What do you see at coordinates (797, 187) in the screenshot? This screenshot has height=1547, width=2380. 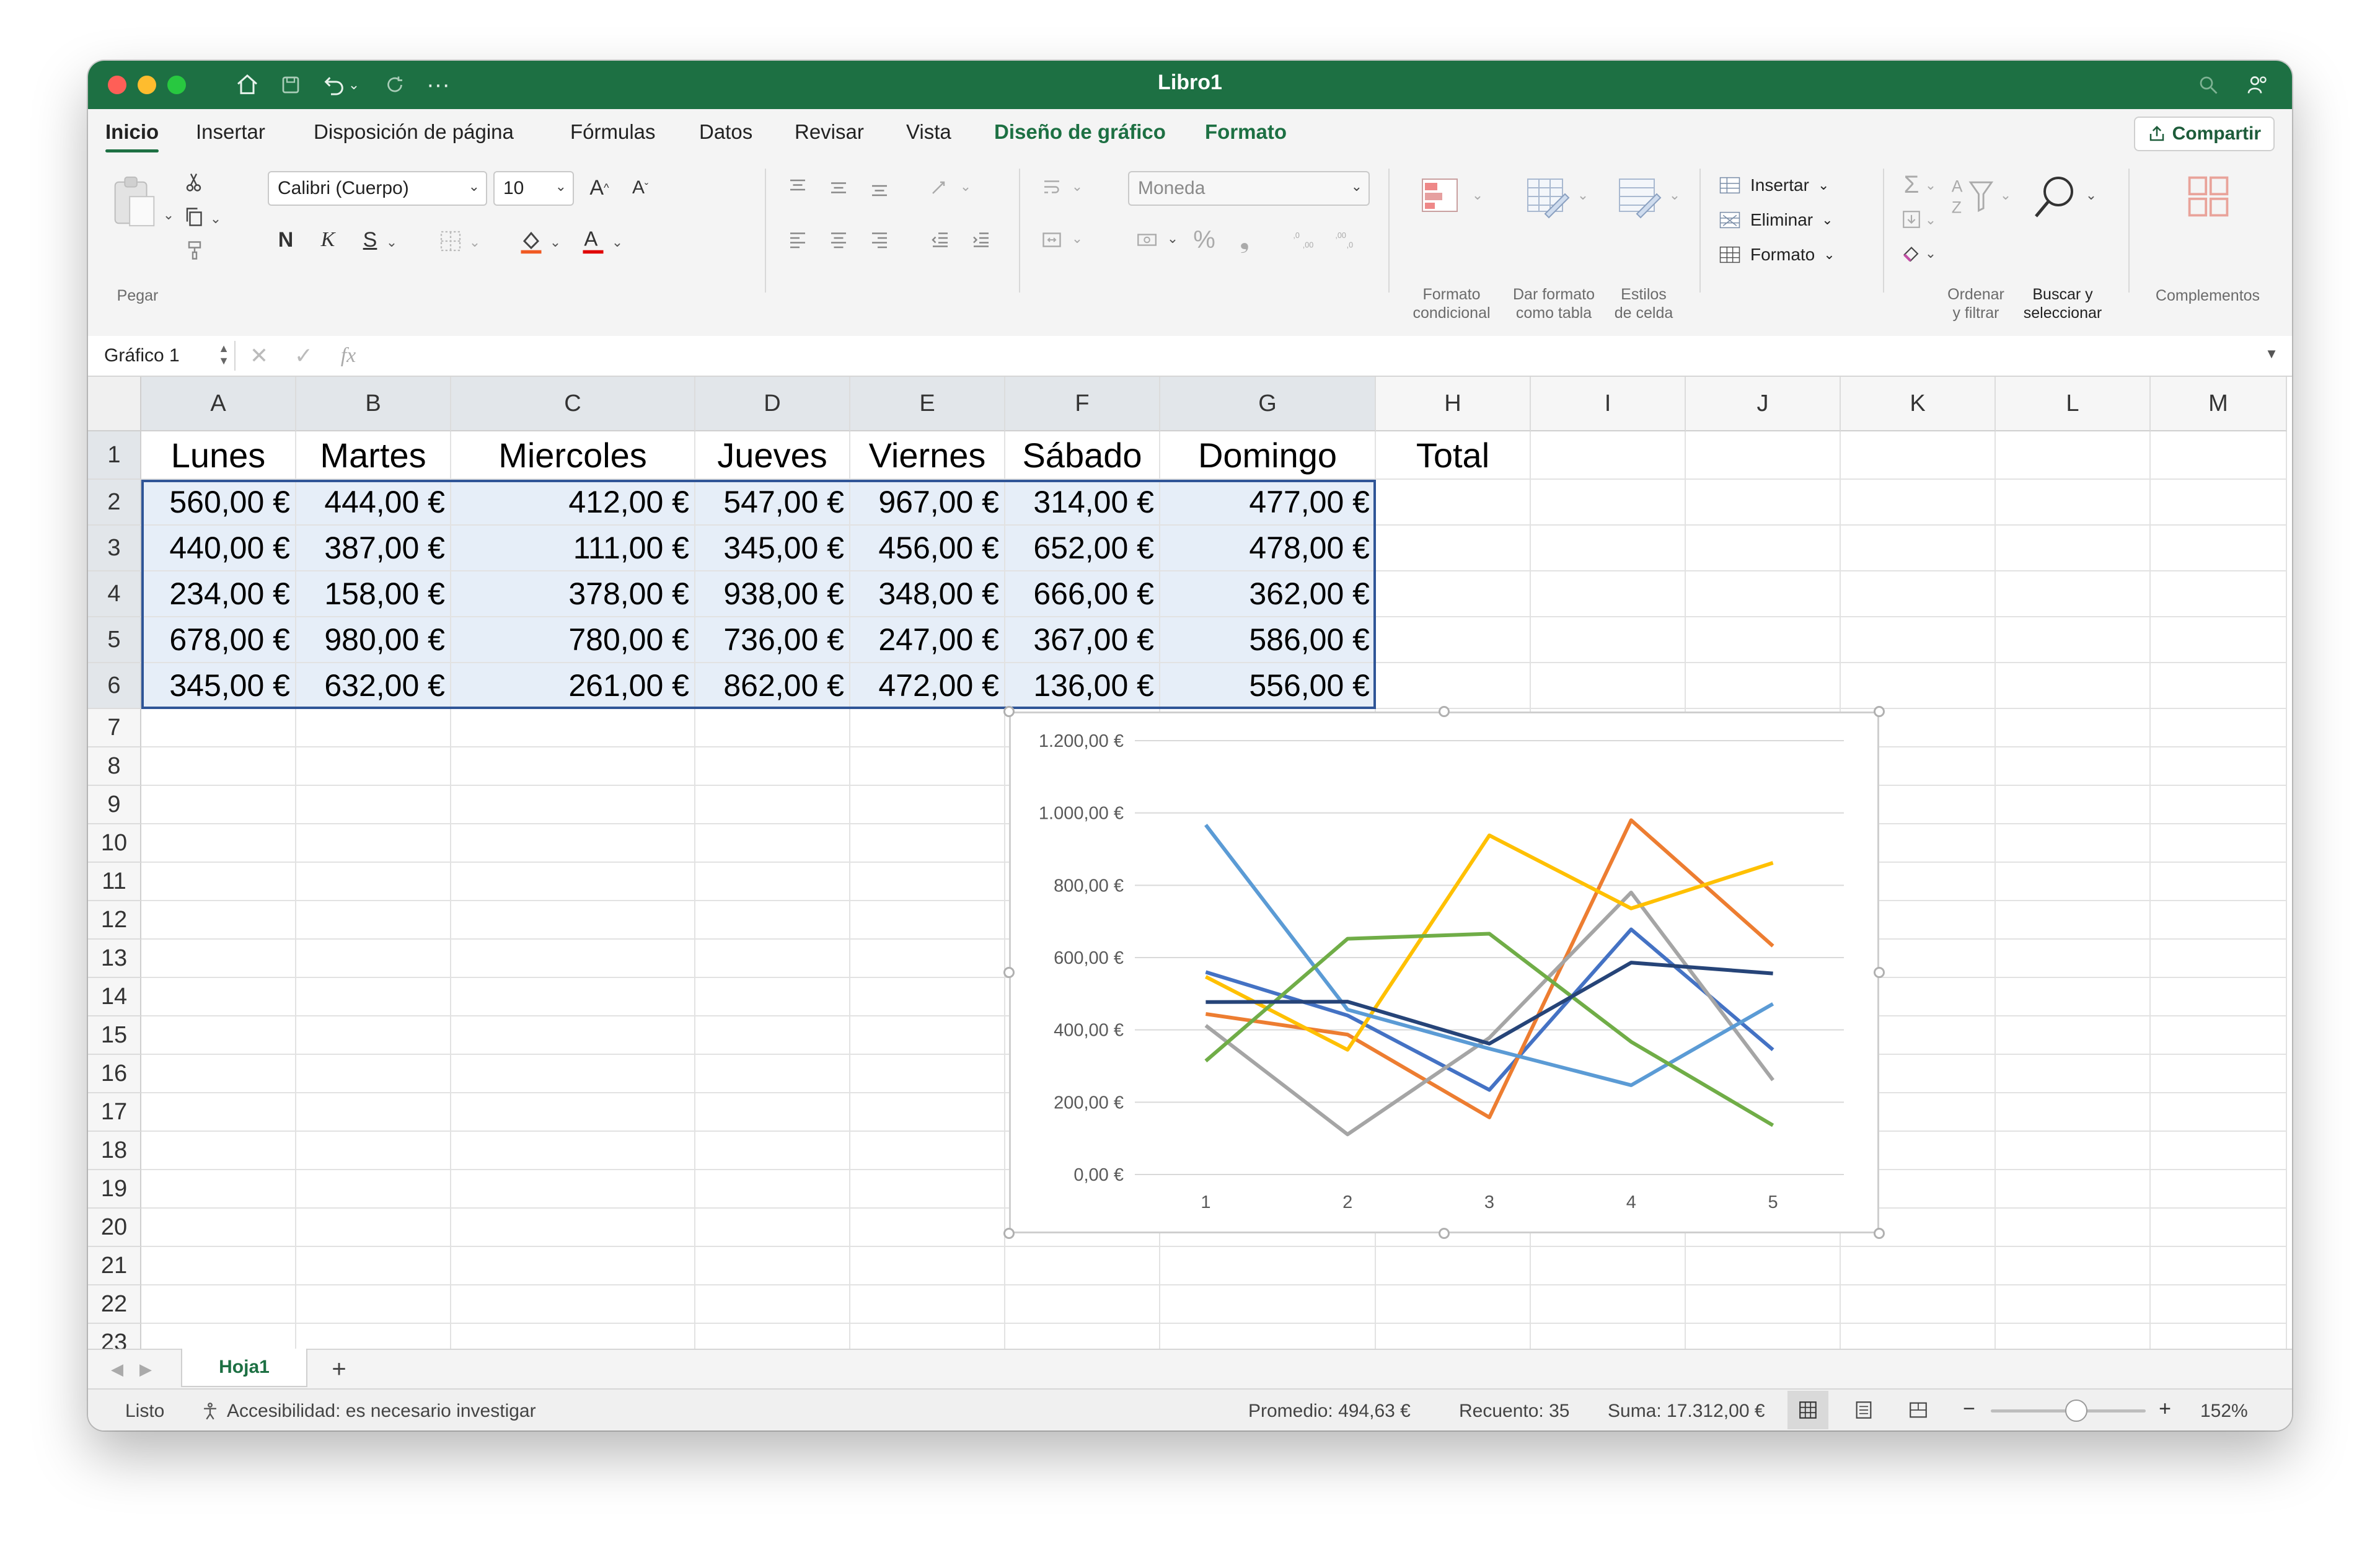 I see `align-top-icon` at bounding box center [797, 187].